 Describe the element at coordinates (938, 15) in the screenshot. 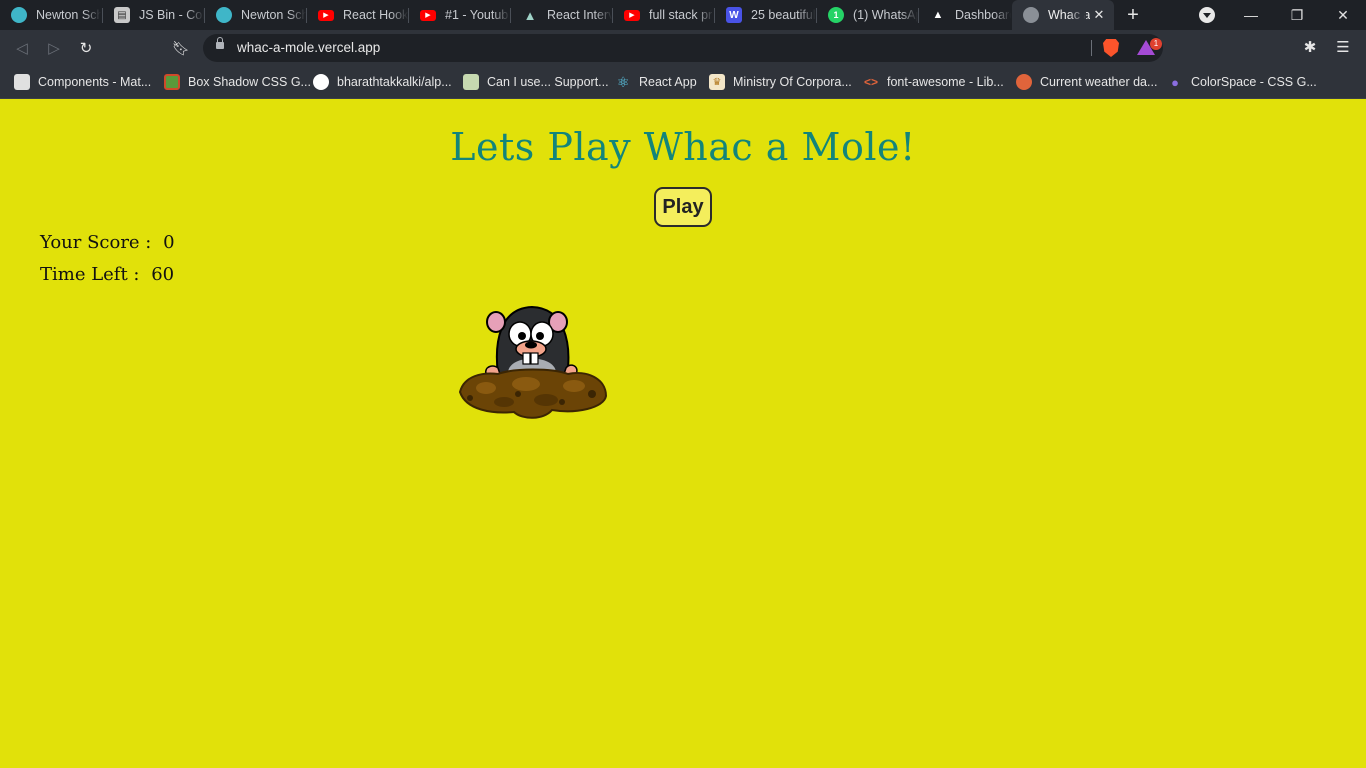

I see `vercel-icon: ▲` at that location.